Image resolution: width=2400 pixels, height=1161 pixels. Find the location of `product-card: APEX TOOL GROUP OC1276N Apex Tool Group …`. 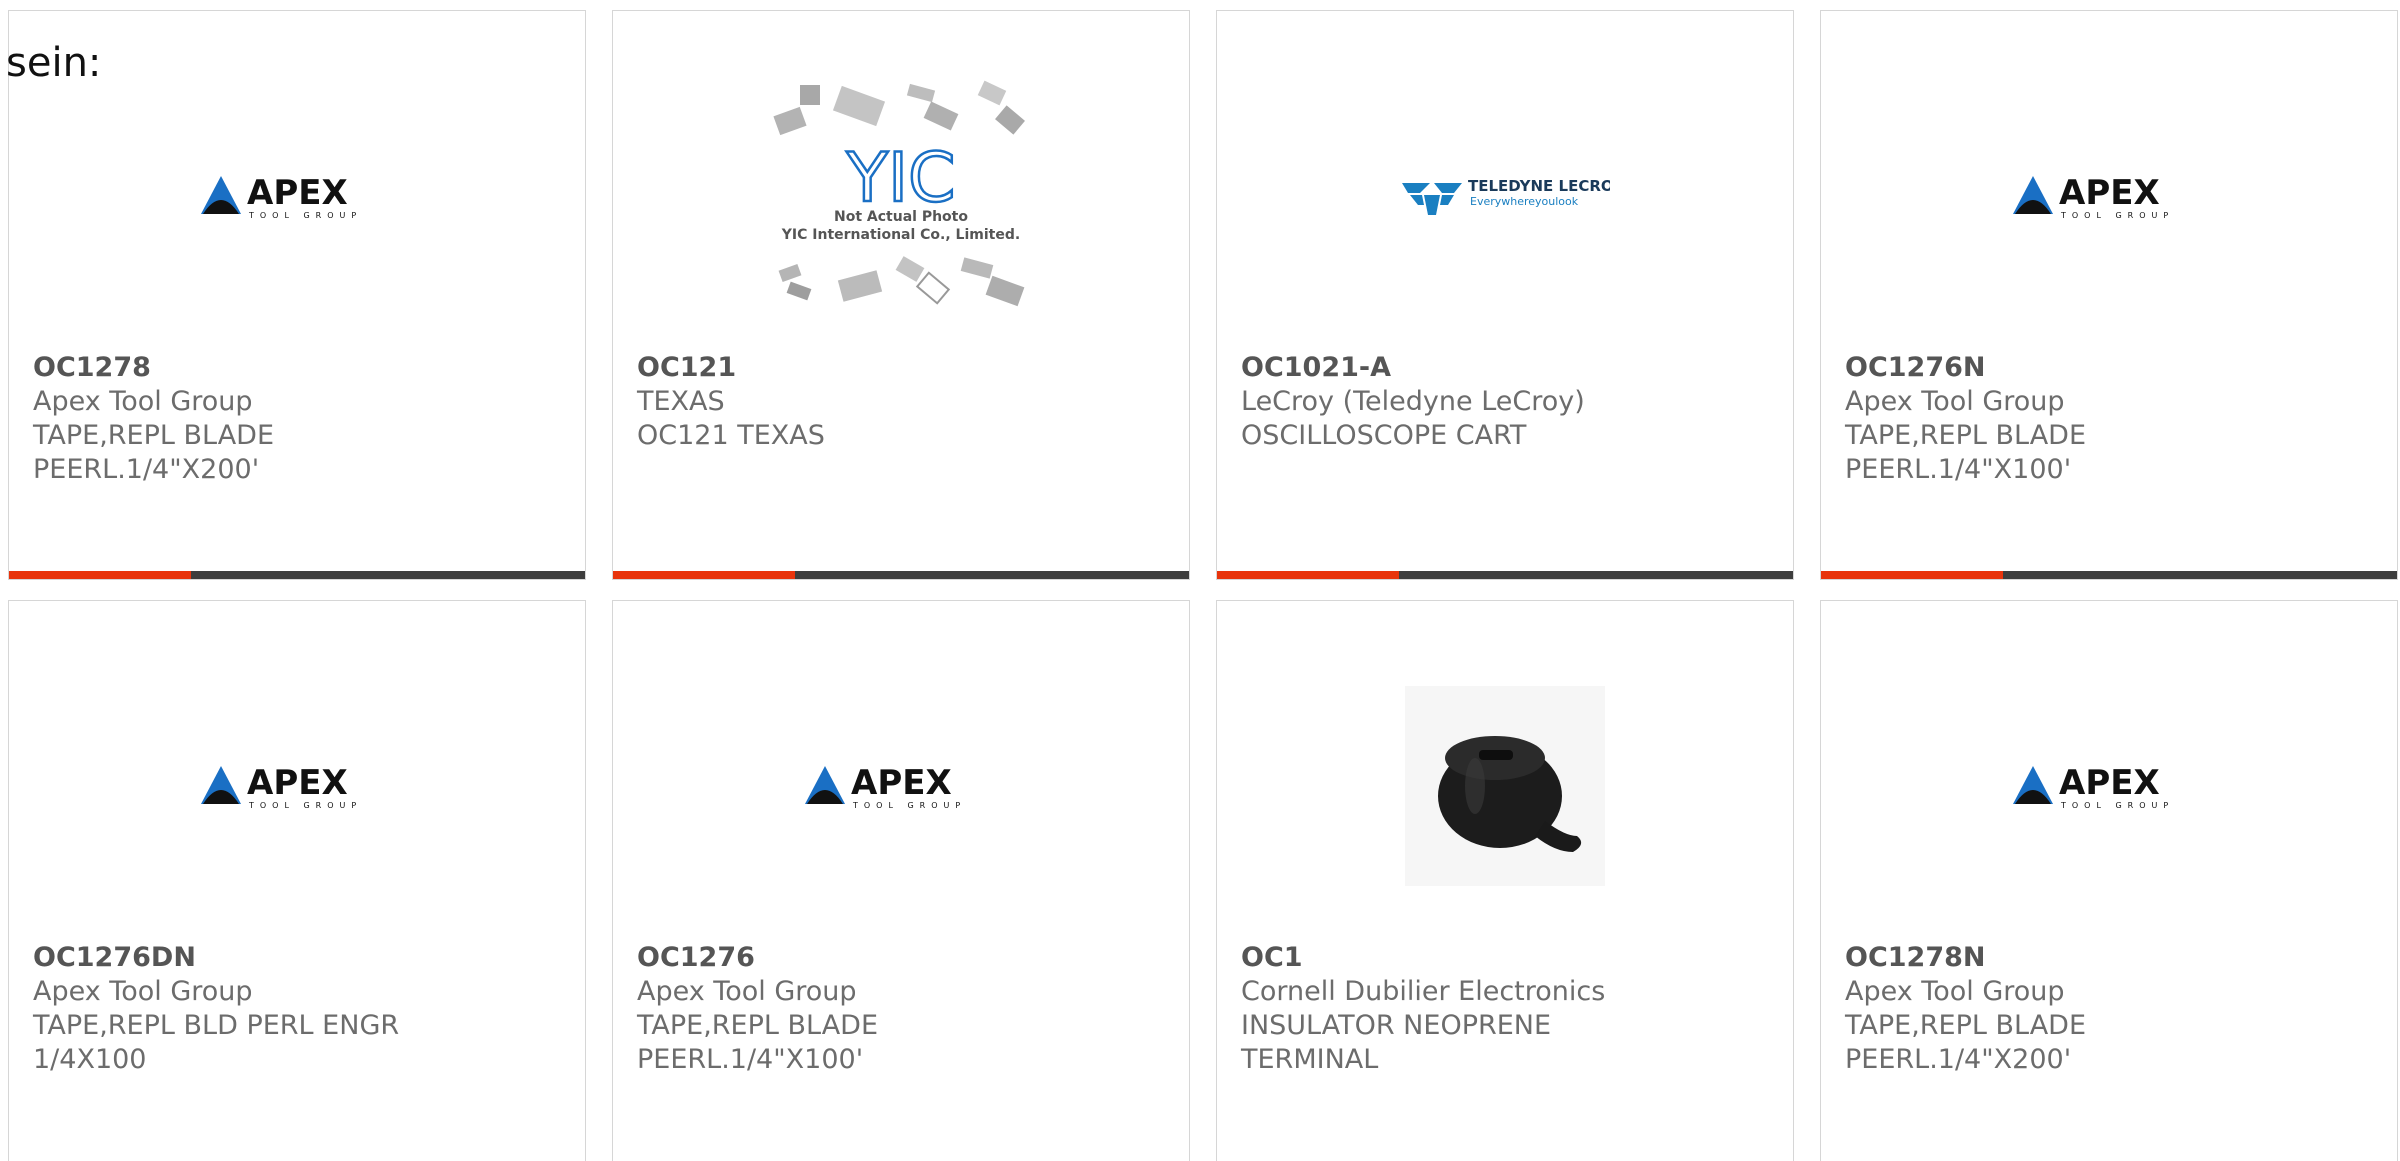

product-card: APEX TOOL GROUP OC1276N Apex Tool Group … is located at coordinates (2109, 295).